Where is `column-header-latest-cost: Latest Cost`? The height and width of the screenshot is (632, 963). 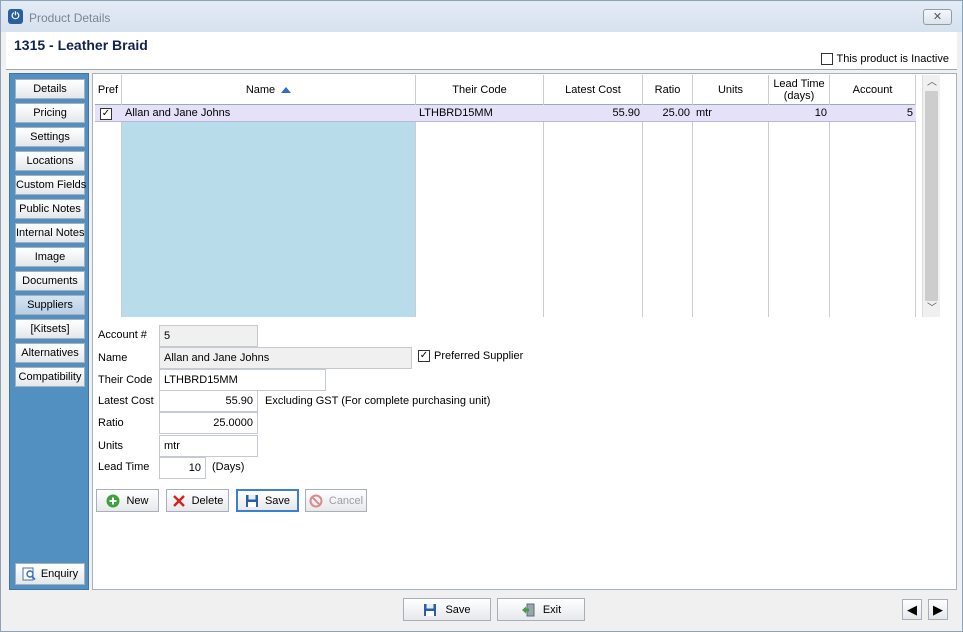 column-header-latest-cost: Latest Cost is located at coordinates (593, 90).